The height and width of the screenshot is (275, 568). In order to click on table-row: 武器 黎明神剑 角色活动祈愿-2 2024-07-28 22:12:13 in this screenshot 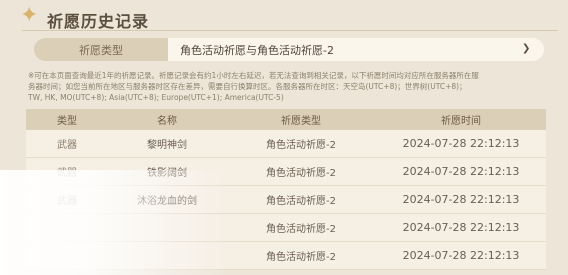, I will do `click(286, 144)`.